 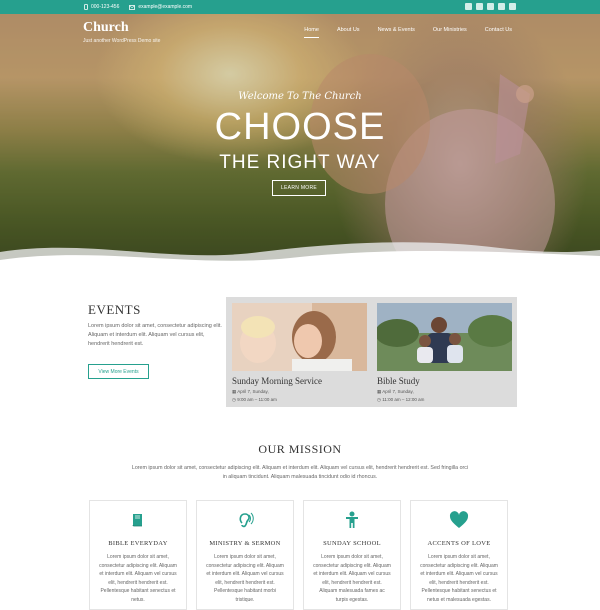 I want to click on event-time: 9:00 am – 11:00 am, so click(x=257, y=399).